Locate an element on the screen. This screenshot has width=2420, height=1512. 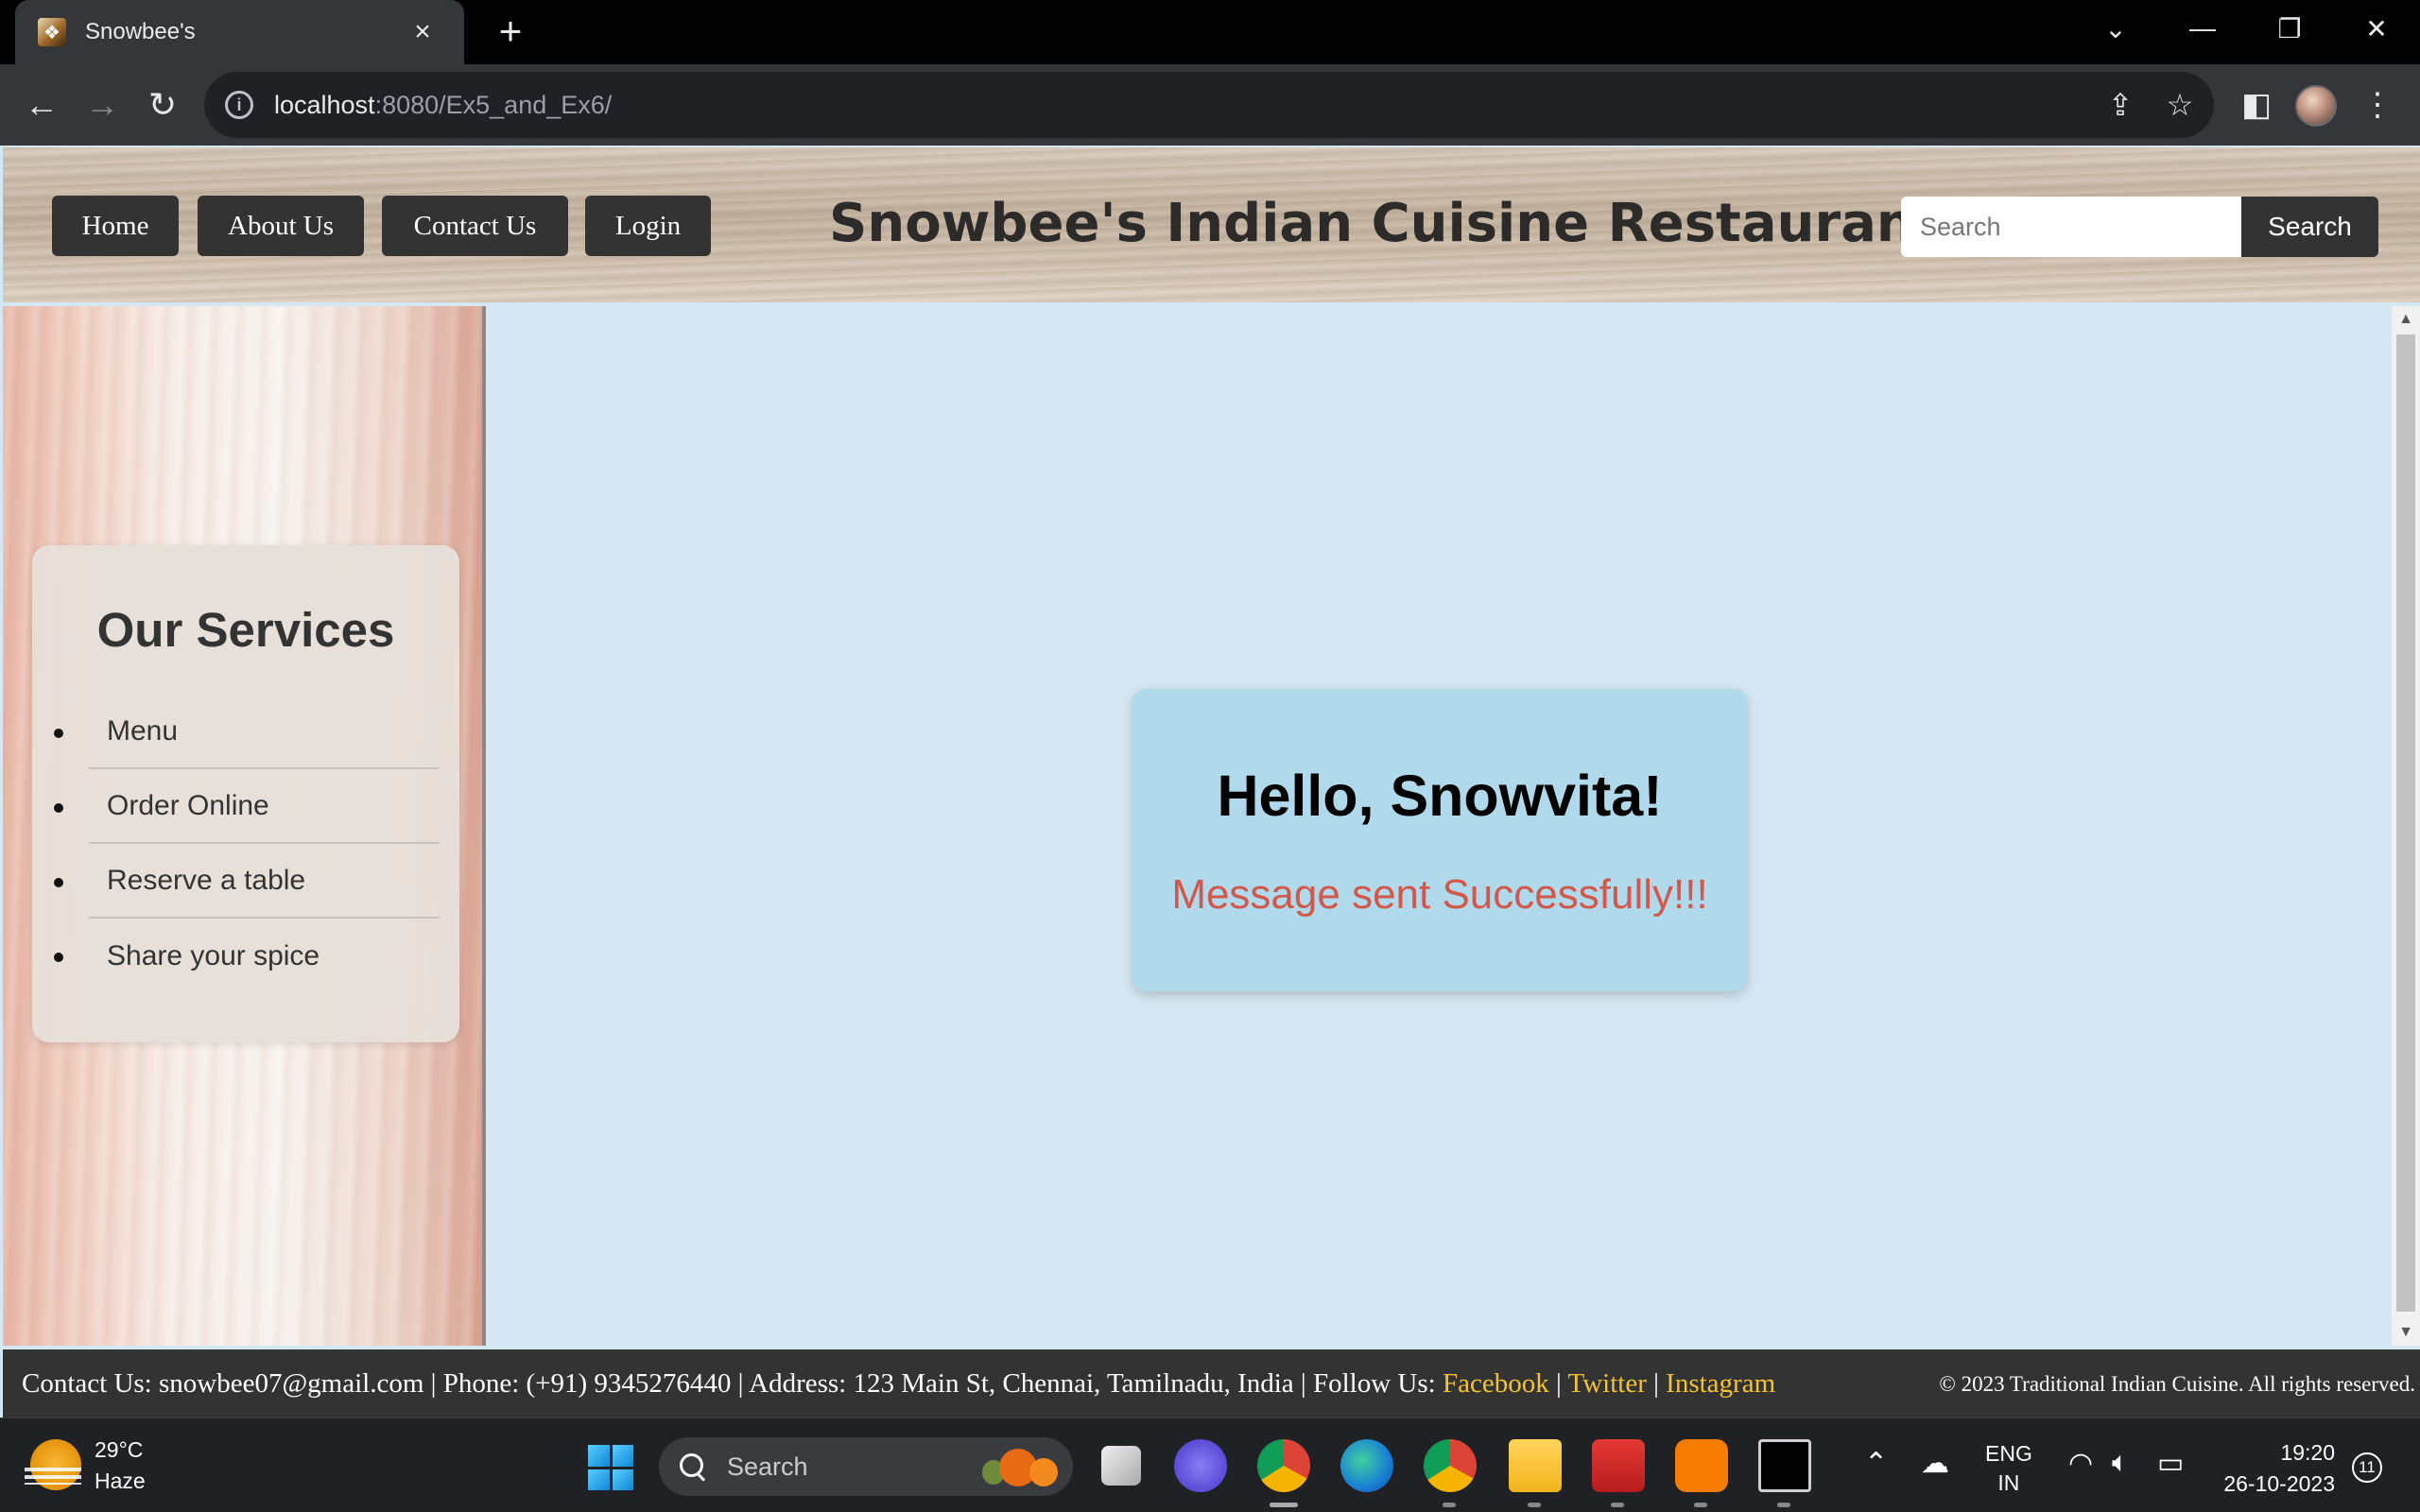
weather-description: Haze is located at coordinates (120, 1481).